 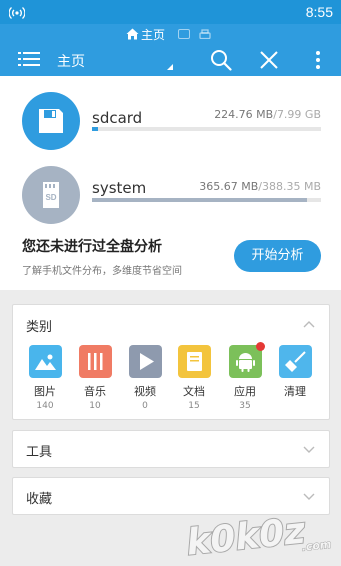 What do you see at coordinates (39, 327) in the screenshot?
I see `categories-title: 类别` at bounding box center [39, 327].